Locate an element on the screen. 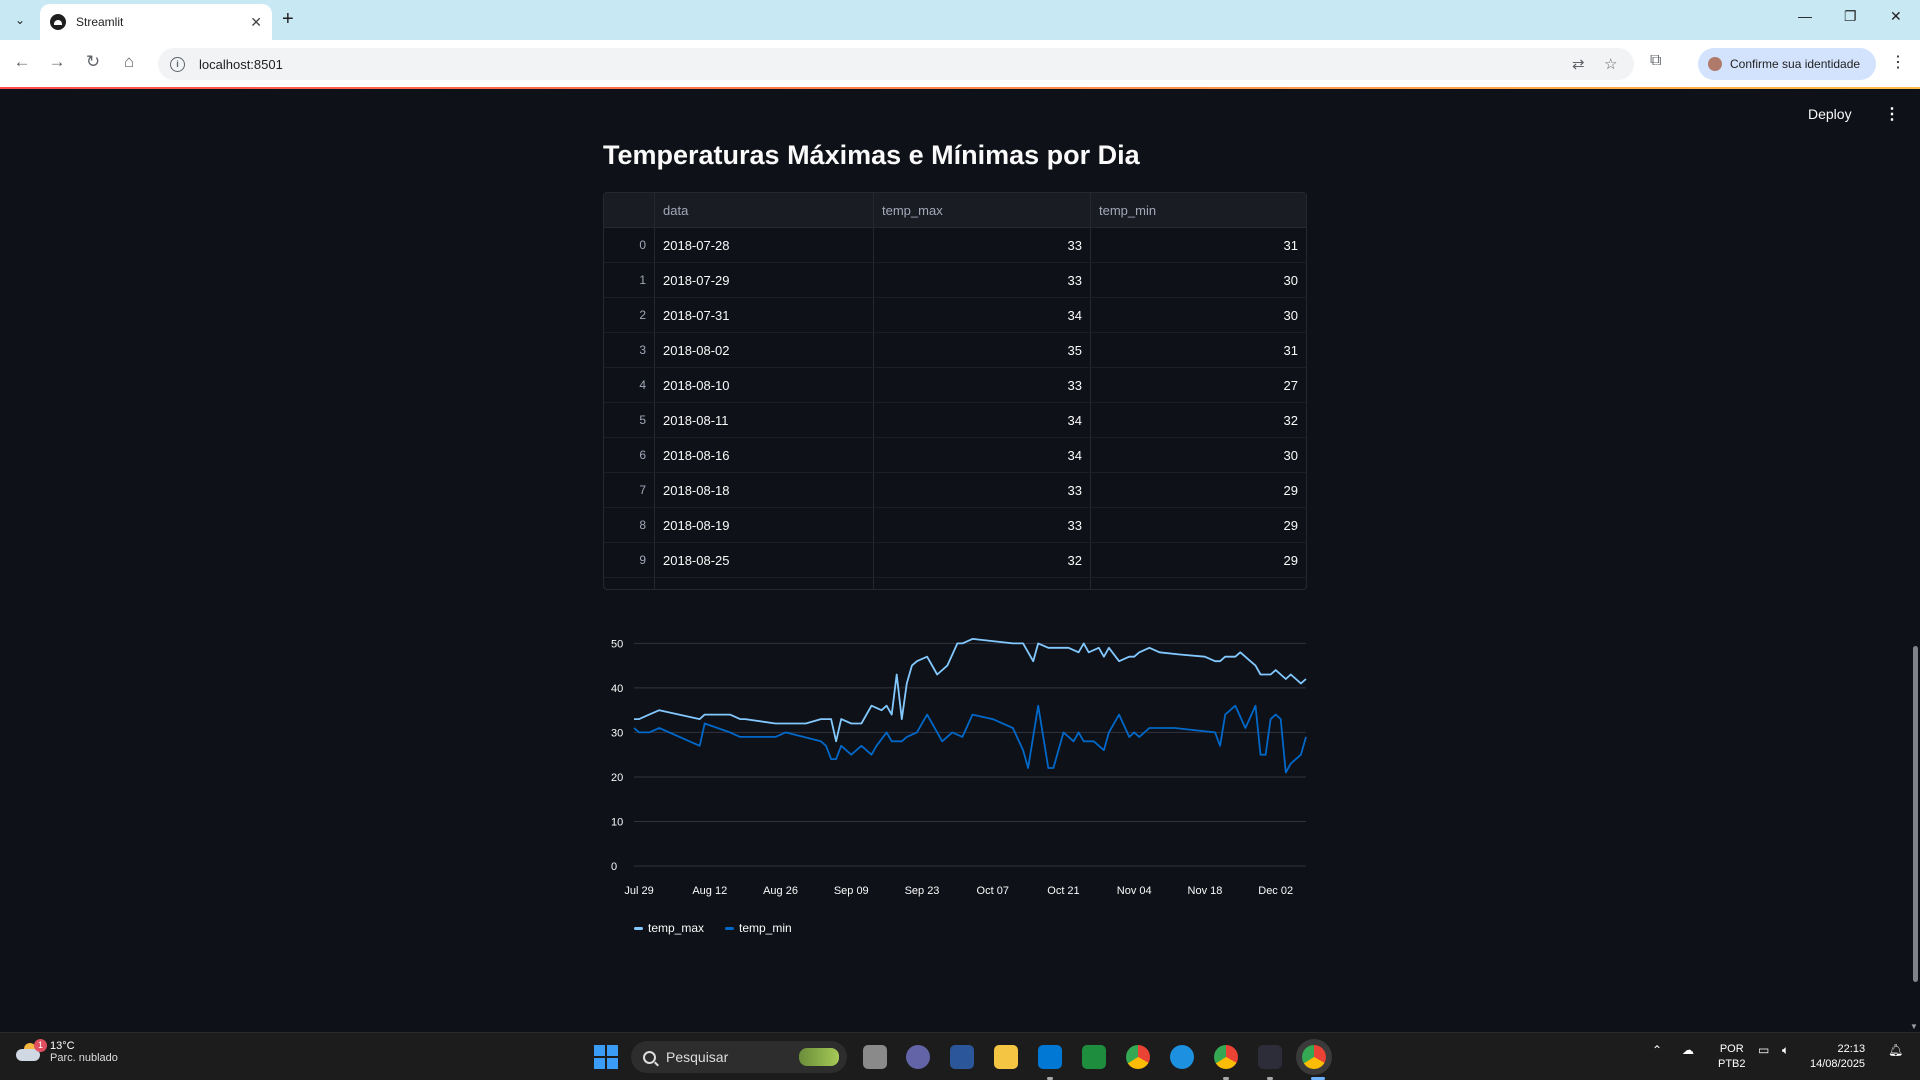  teams-icon is located at coordinates (918, 1057).